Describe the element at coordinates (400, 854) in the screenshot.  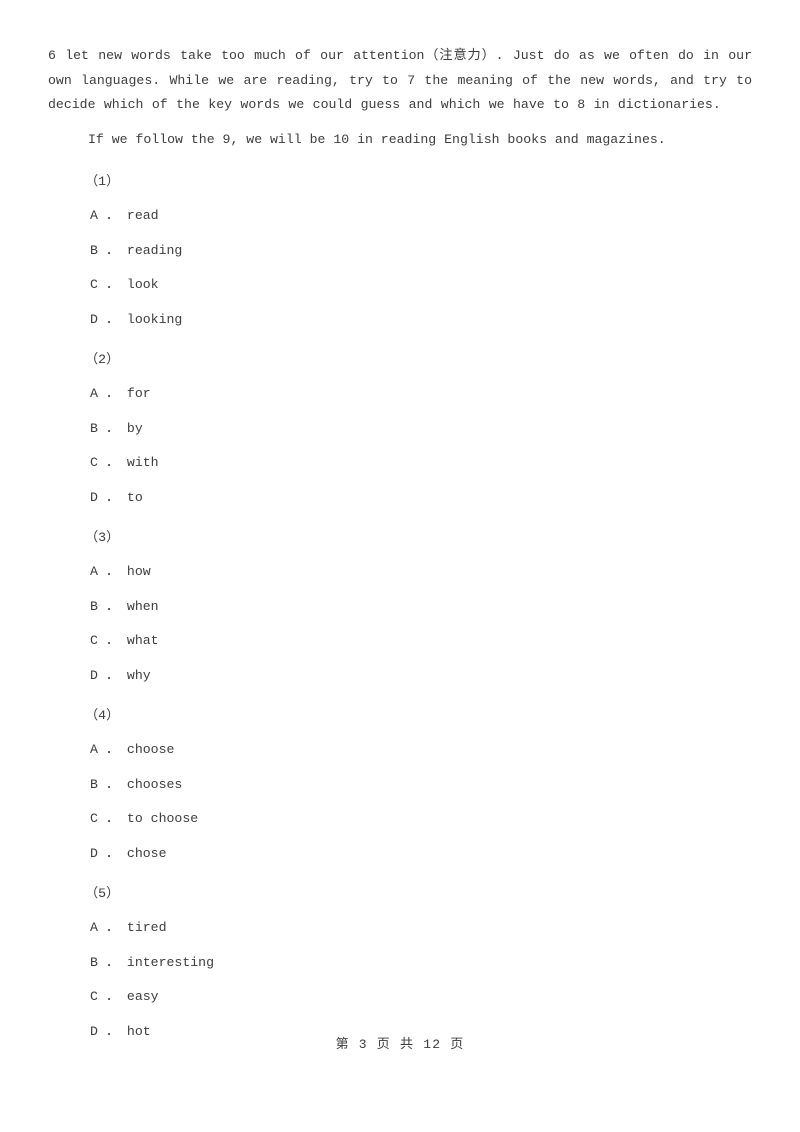
I see `option-d: D ． chose` at that location.